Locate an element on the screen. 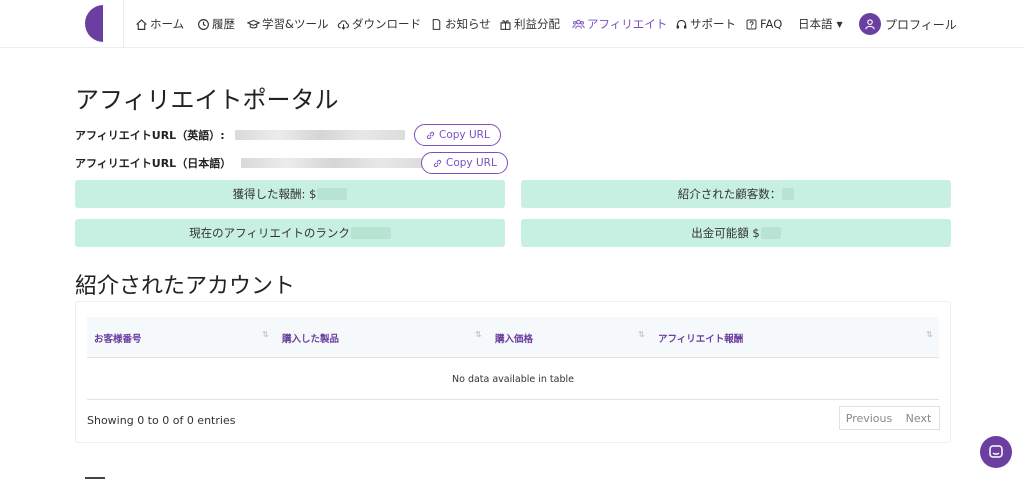  nav-support: サポート is located at coordinates (705, 24).